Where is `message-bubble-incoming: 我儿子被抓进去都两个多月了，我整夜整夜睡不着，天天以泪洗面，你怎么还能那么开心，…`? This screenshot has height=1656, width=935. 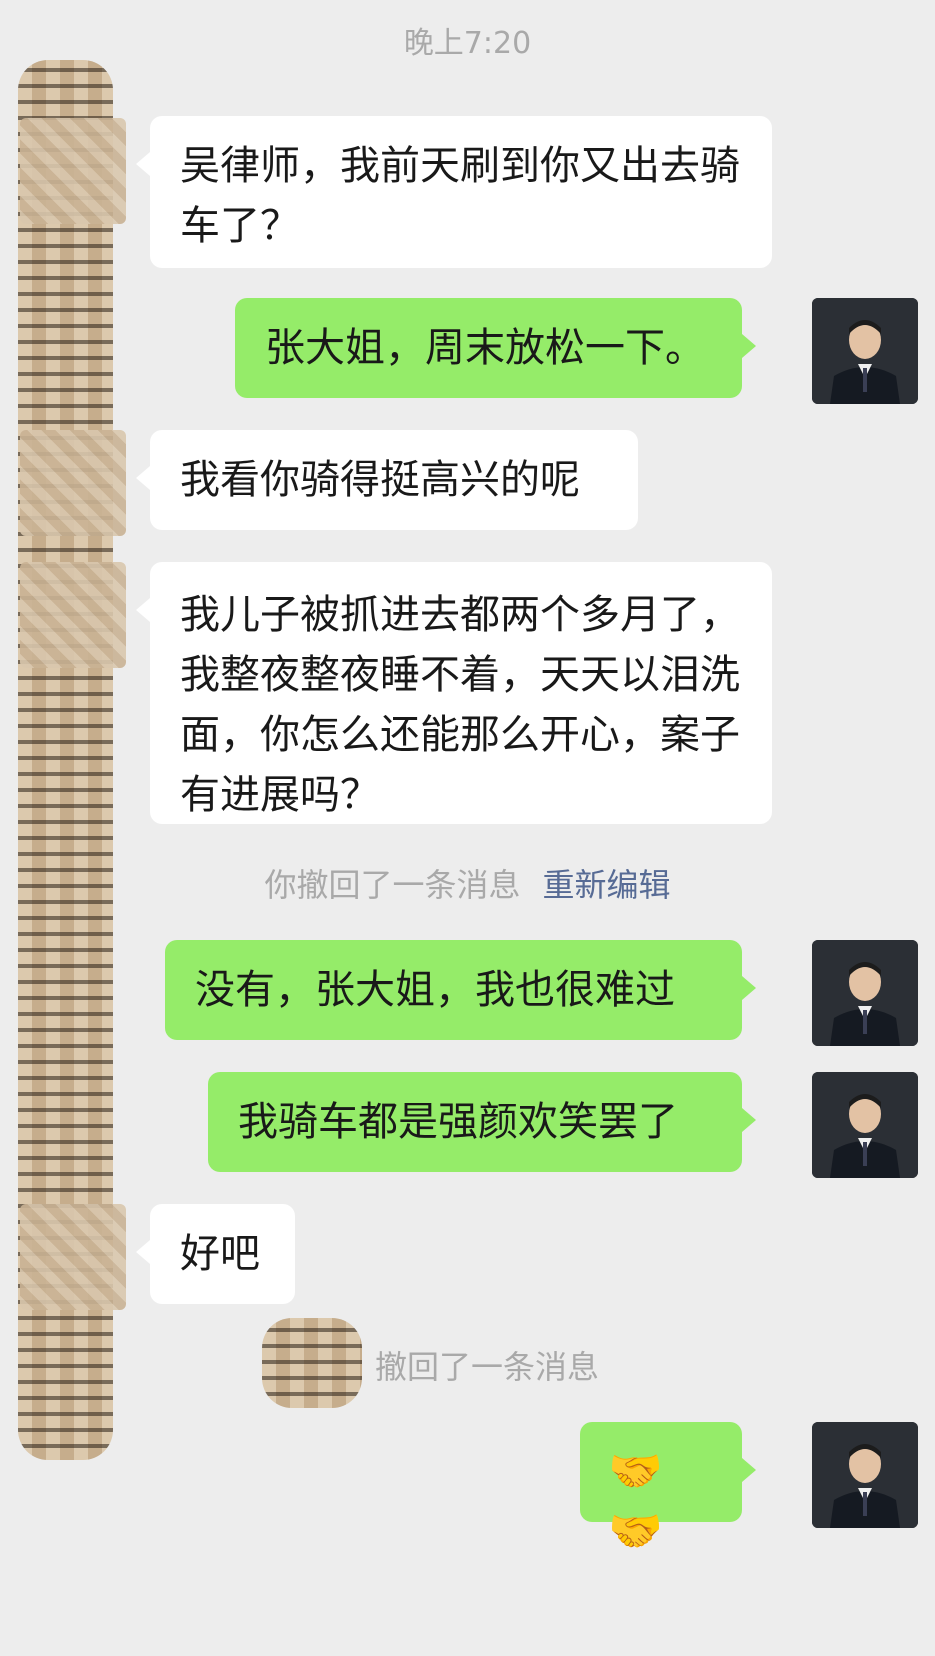 message-bubble-incoming: 我儿子被抓进去都两个多月了，我整夜整夜睡不着，天天以泪洗面，你怎么还能那么开心，… is located at coordinates (454, 693).